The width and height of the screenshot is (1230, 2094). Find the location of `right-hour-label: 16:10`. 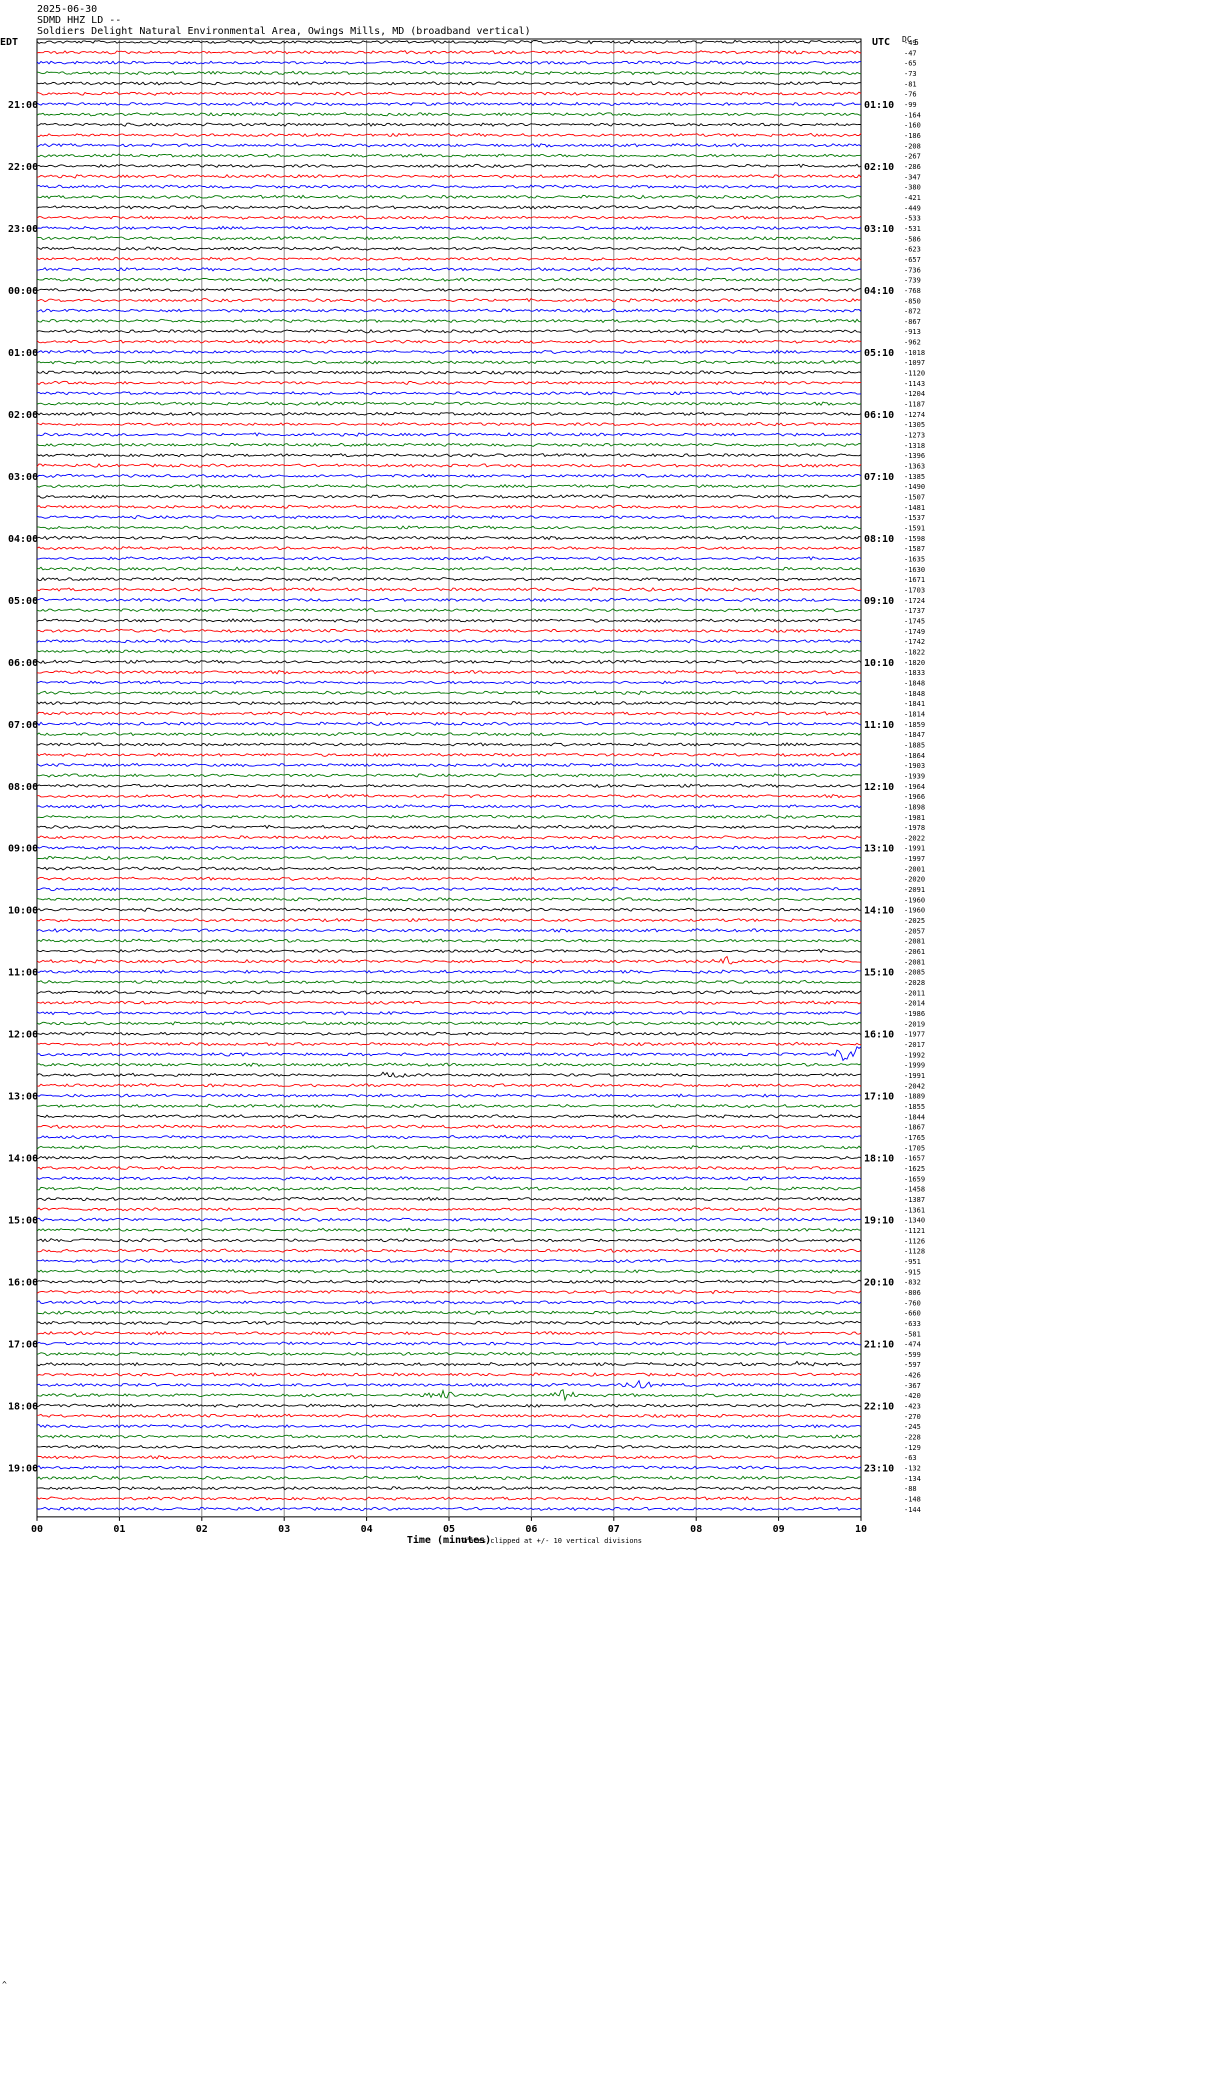

right-hour-label: 16:10 is located at coordinates (879, 1035).